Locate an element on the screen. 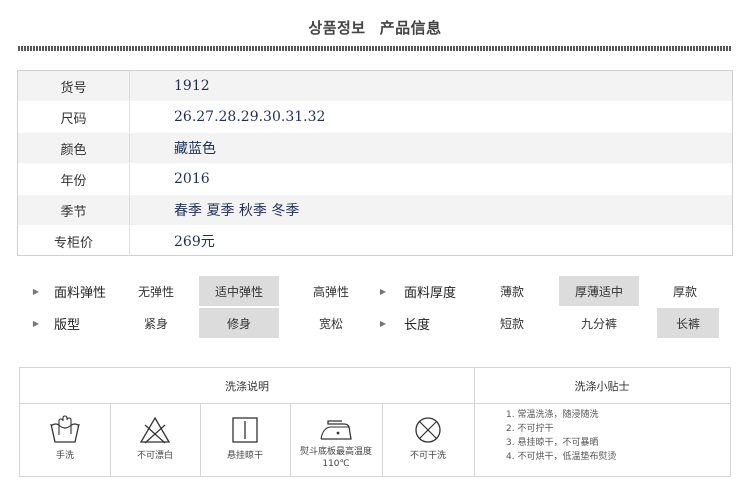 The height and width of the screenshot is (490, 750). info-label: 货号 is located at coordinates (74, 86).